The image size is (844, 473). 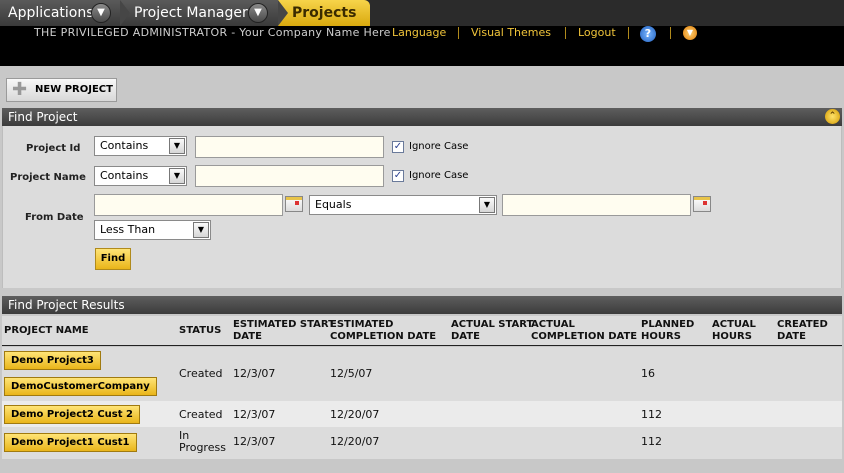 I want to click on column-header-actual-hours: ACTUAL HOURS, so click(x=734, y=331).